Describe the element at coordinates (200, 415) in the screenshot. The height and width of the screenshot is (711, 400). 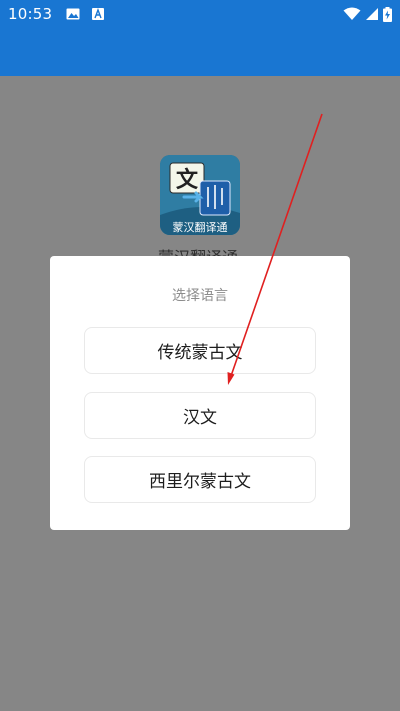
I see `option-chinese-button: 汉文` at that location.